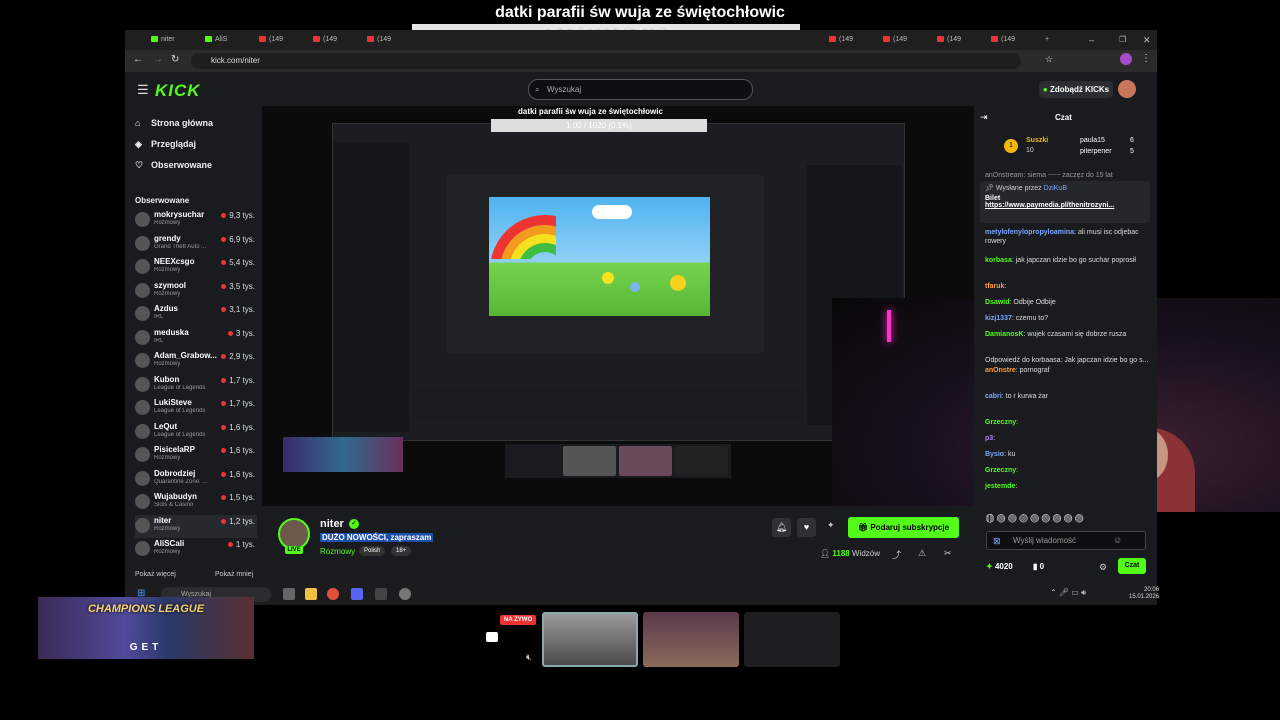 The width and height of the screenshot is (1280, 720). Describe the element at coordinates (332, 524) in the screenshot. I see `streamer-name: niter` at that location.